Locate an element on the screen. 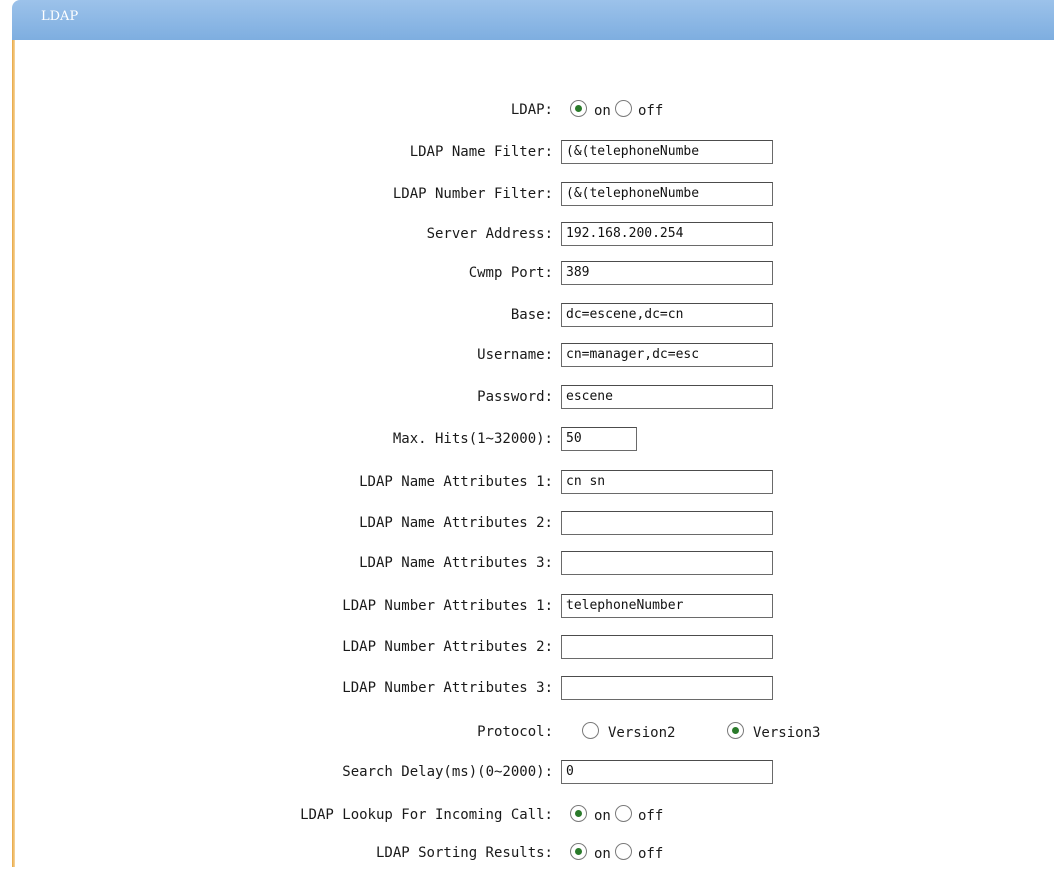  protocol-version3-label: Version3 is located at coordinates (787, 733).